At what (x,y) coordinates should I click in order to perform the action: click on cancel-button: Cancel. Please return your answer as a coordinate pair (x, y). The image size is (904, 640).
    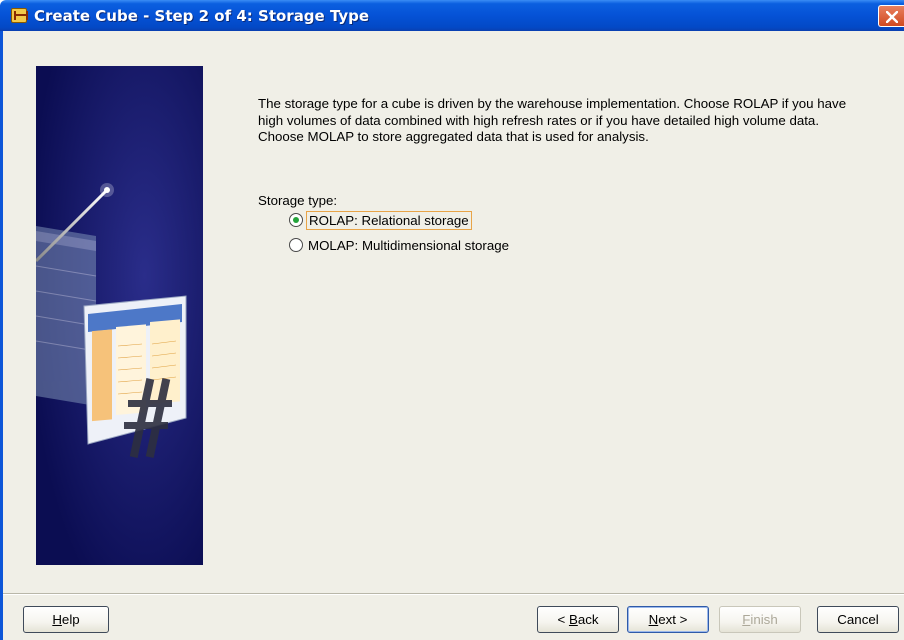
    Looking at the image, I should click on (858, 619).